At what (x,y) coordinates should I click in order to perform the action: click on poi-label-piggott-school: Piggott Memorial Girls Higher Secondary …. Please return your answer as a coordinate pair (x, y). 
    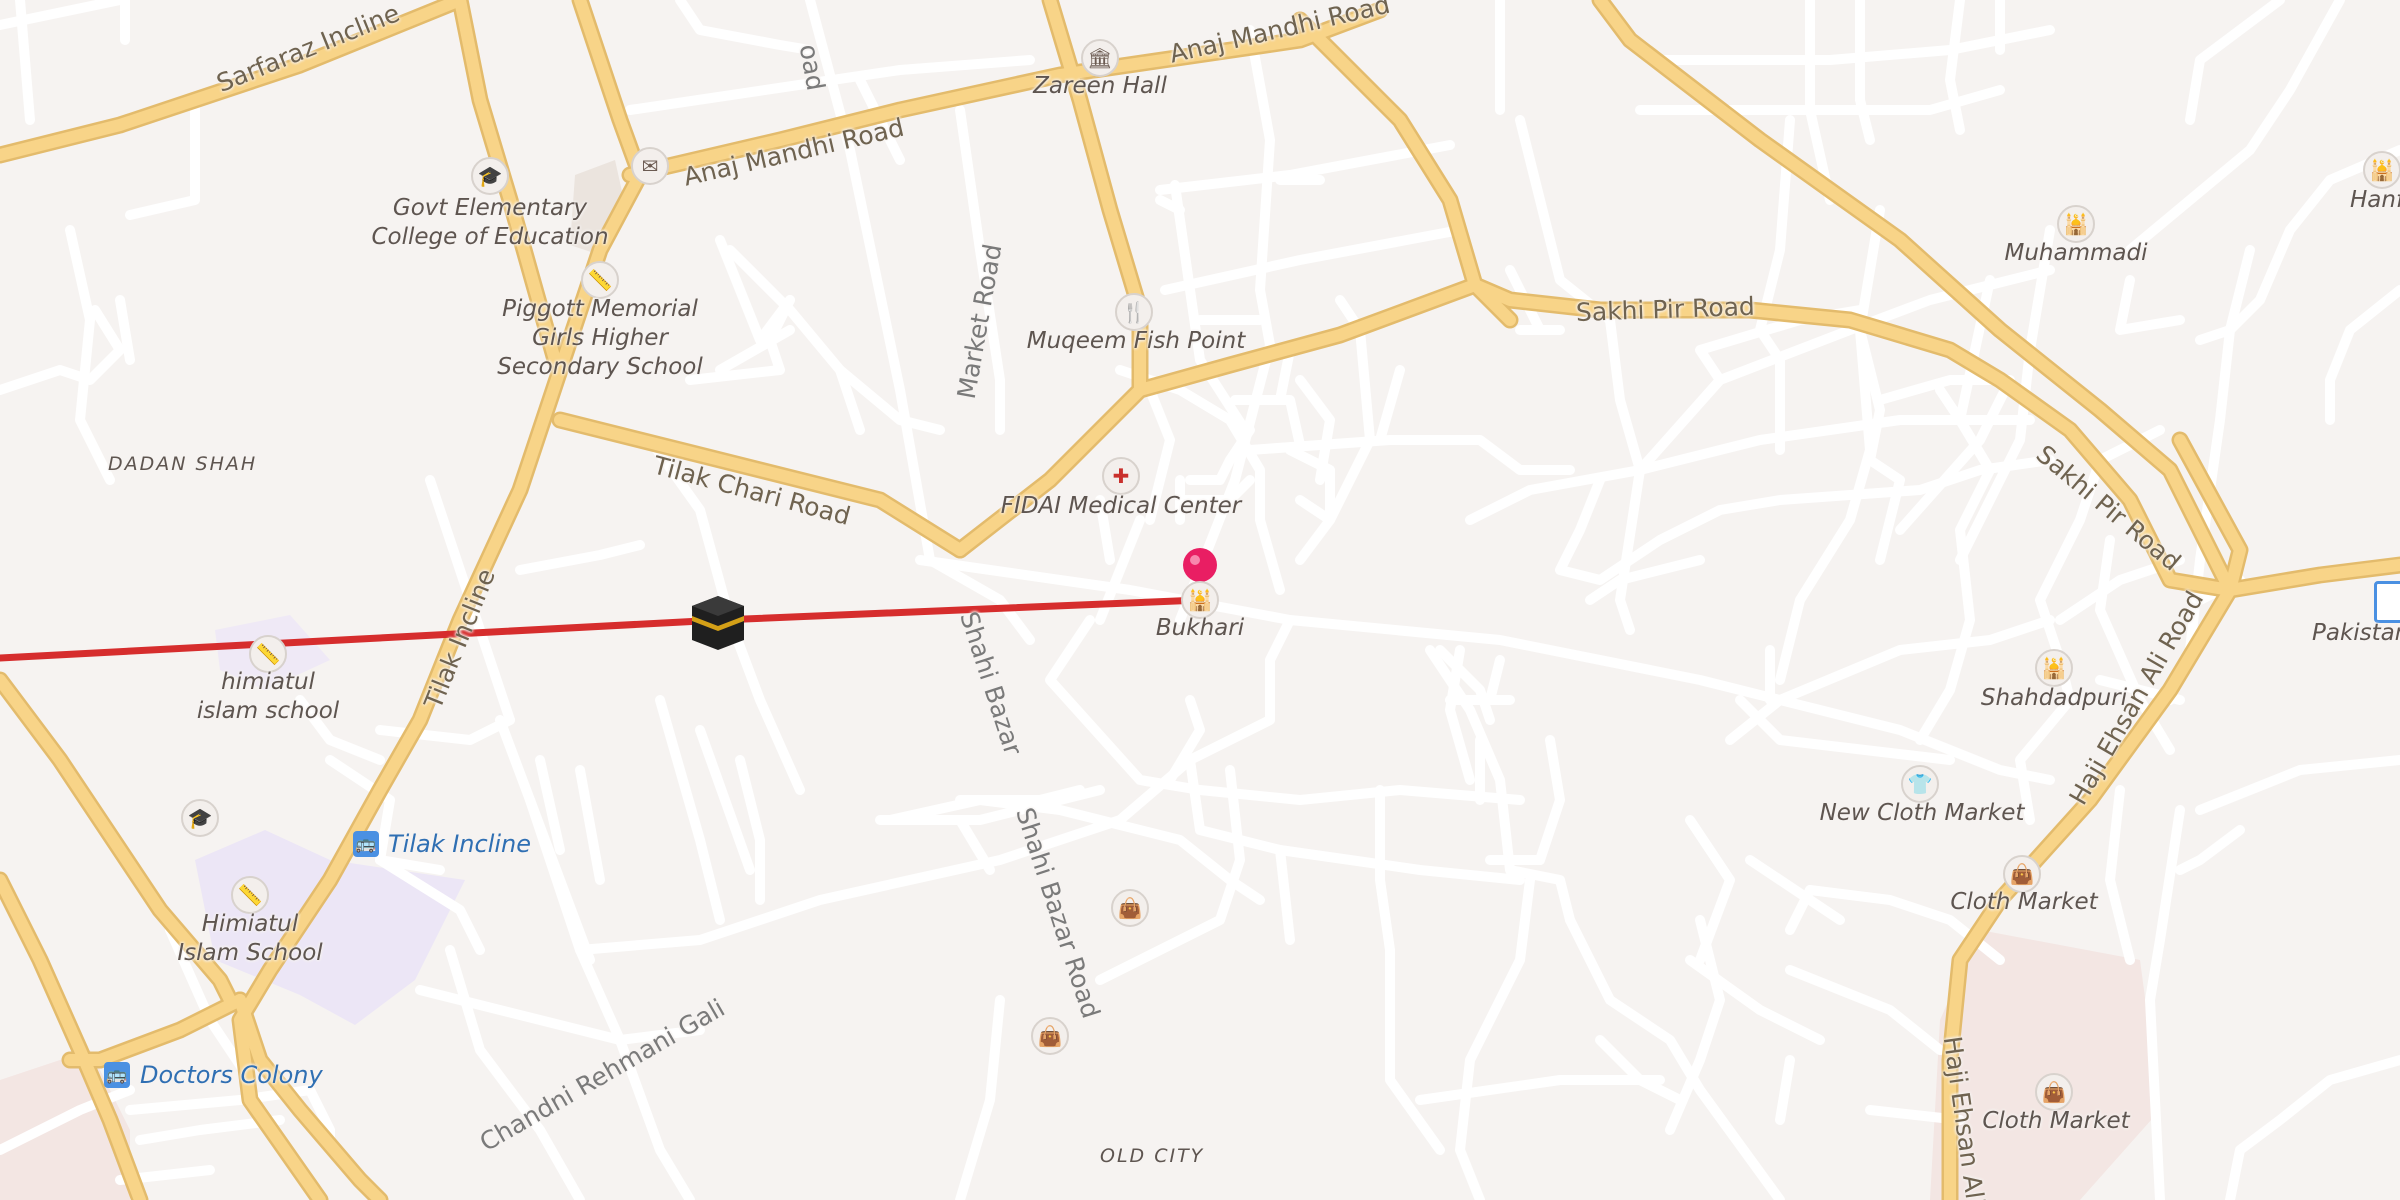
    Looking at the image, I should click on (600, 338).